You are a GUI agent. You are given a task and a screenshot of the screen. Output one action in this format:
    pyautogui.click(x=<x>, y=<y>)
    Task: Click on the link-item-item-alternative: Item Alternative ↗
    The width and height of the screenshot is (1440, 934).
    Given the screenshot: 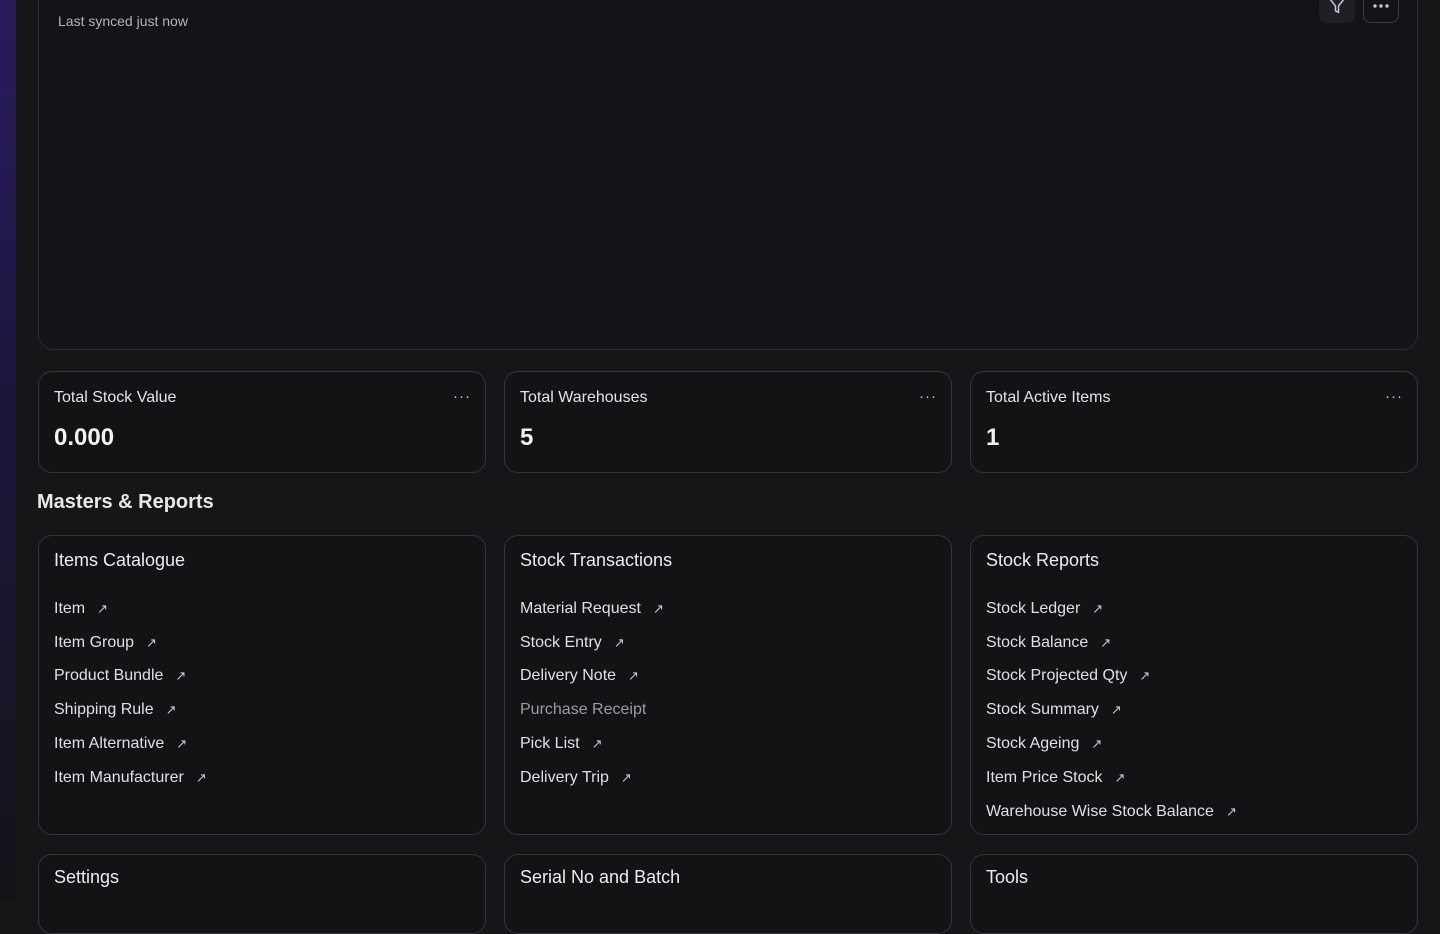 What is the action you would take?
    pyautogui.click(x=130, y=744)
    